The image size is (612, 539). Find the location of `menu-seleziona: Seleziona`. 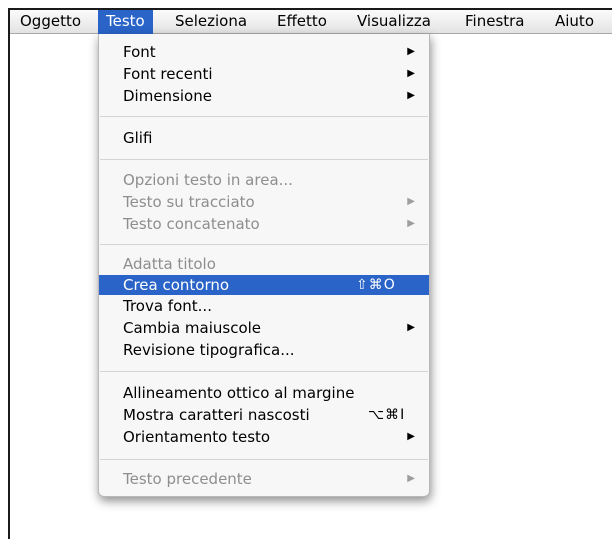

menu-seleziona: Seleziona is located at coordinates (211, 22).